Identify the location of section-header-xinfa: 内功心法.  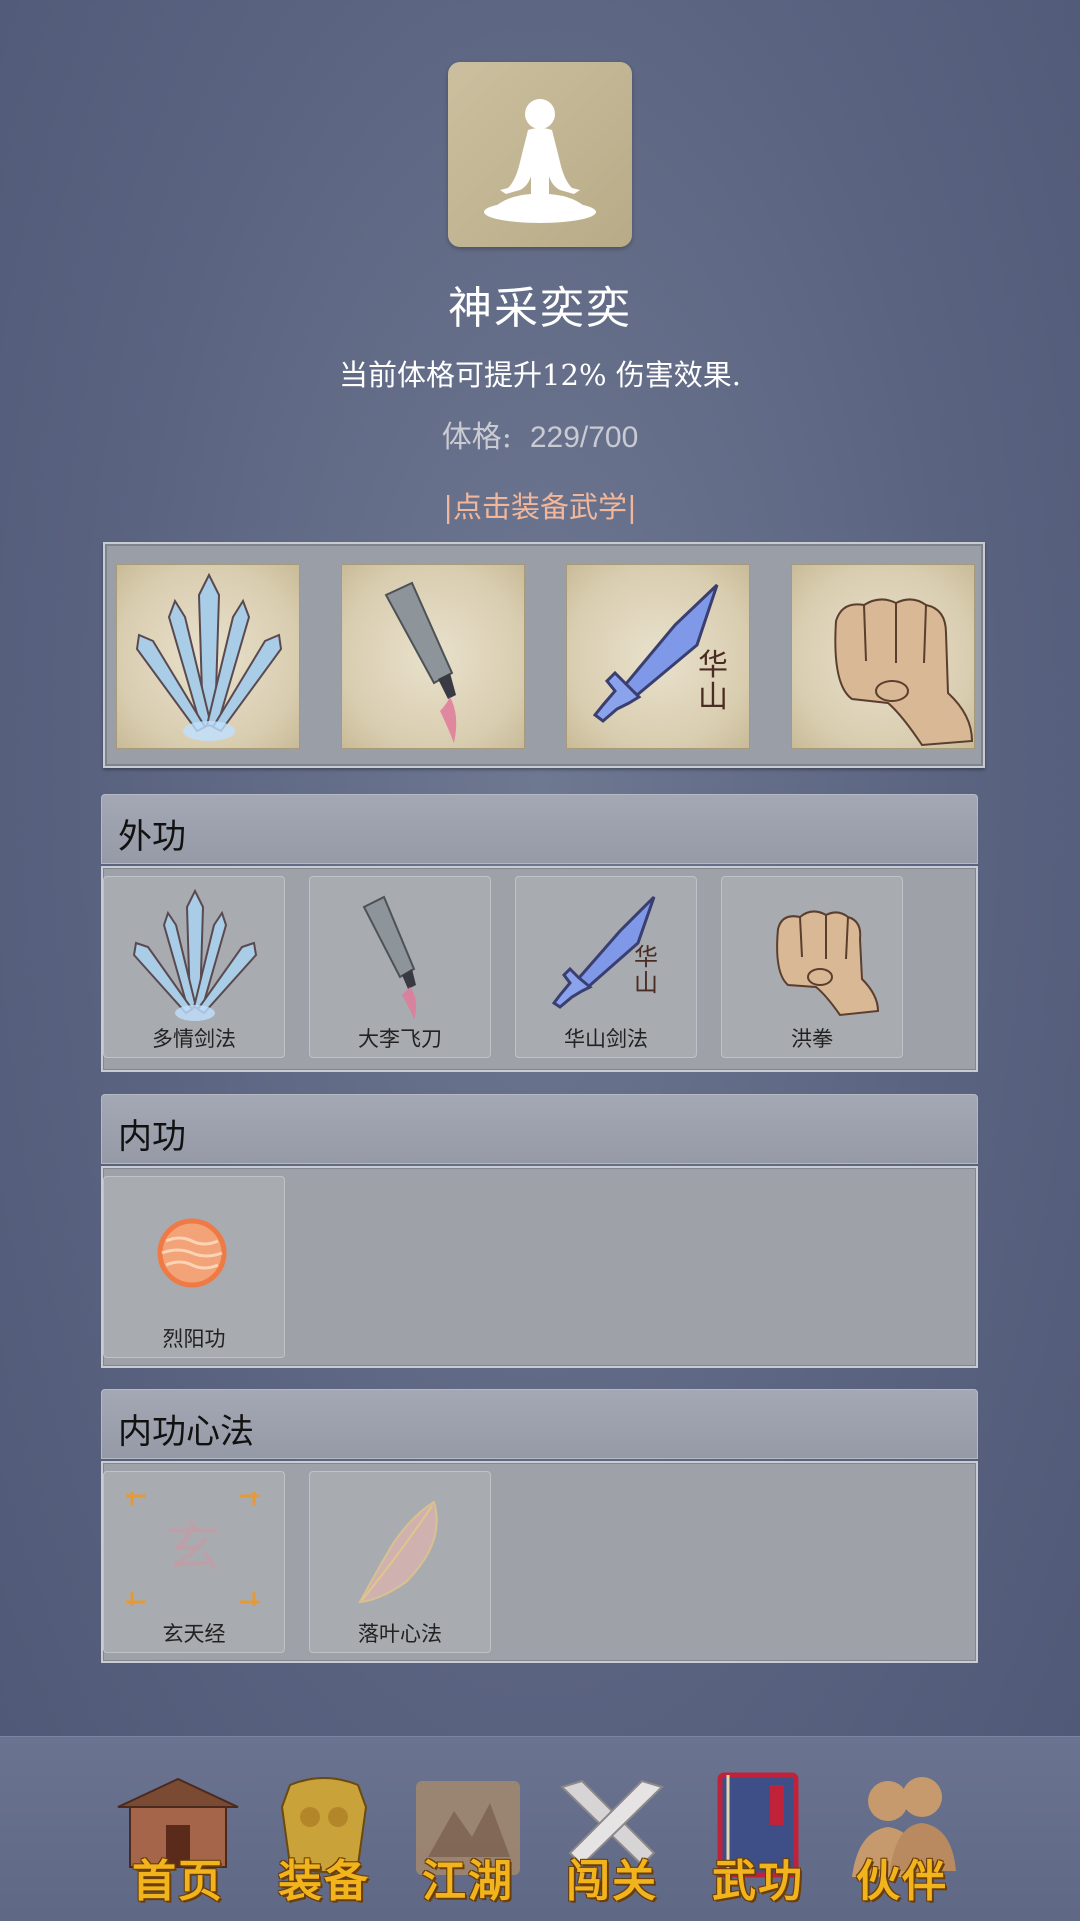
(539, 1424).